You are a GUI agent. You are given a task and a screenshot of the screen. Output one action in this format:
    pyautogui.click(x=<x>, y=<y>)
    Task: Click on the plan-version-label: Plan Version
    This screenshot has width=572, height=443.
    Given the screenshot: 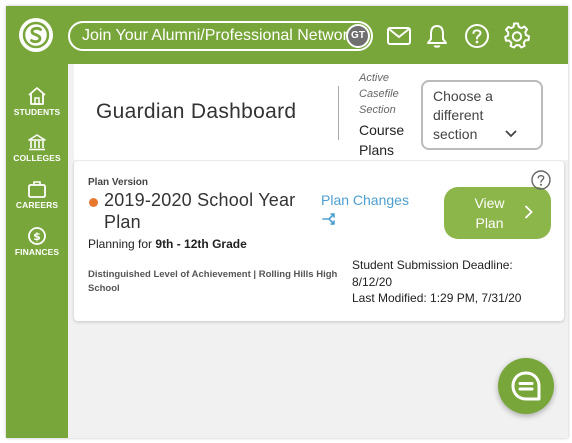 What is the action you would take?
    pyautogui.click(x=118, y=182)
    